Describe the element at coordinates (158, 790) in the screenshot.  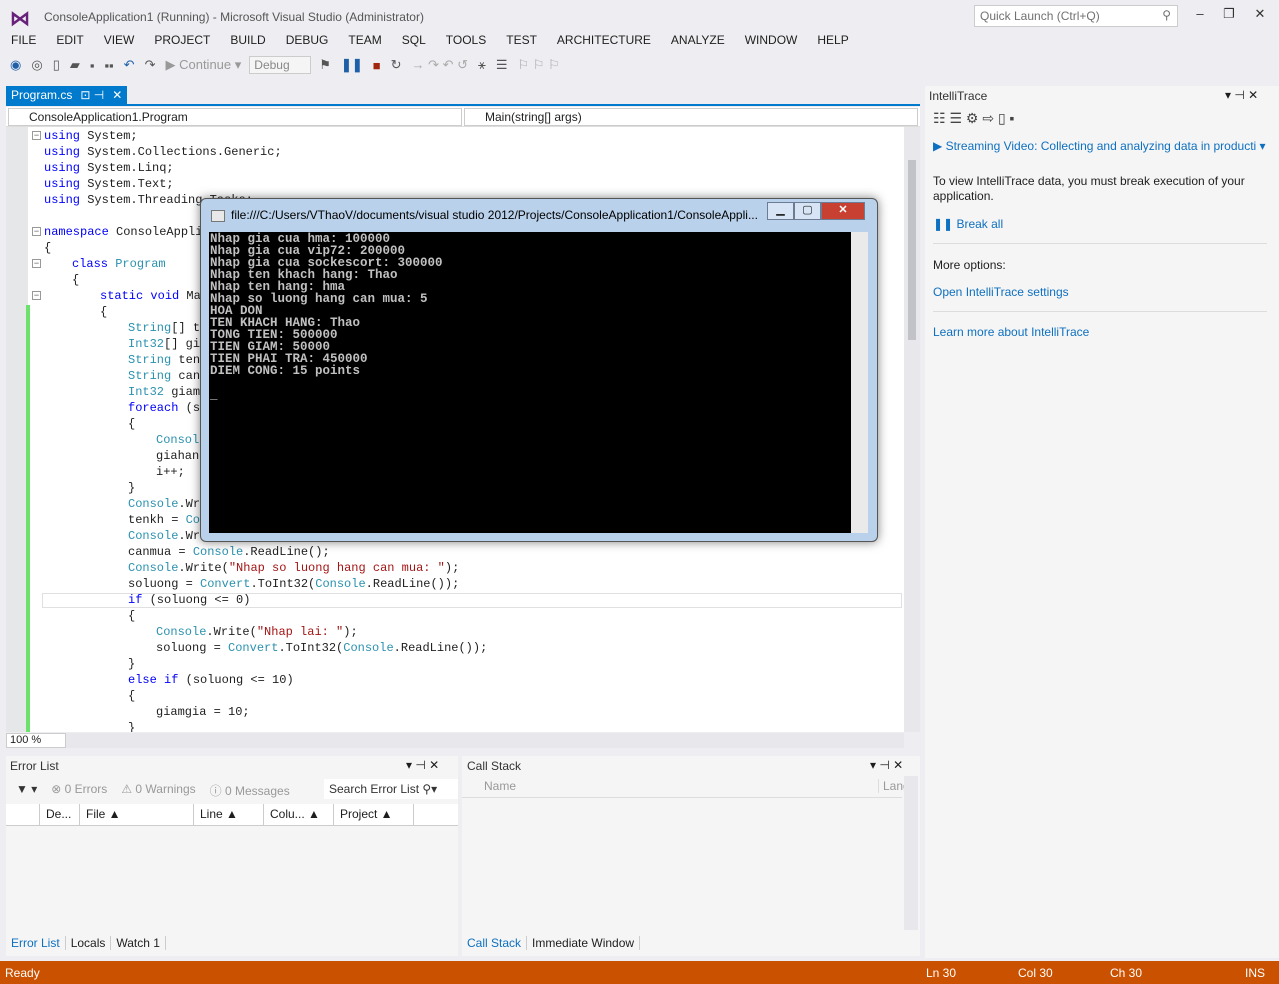
I see `warnings-filter: ⚠ 0 Warnings` at that location.